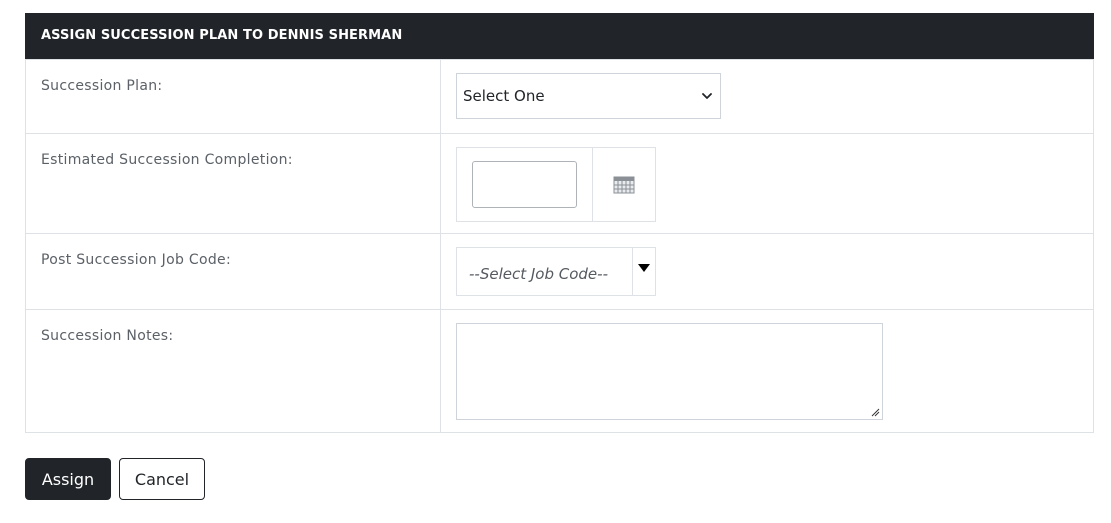 The width and height of the screenshot is (1111, 523). I want to click on completion-date-wrapper, so click(525, 184).